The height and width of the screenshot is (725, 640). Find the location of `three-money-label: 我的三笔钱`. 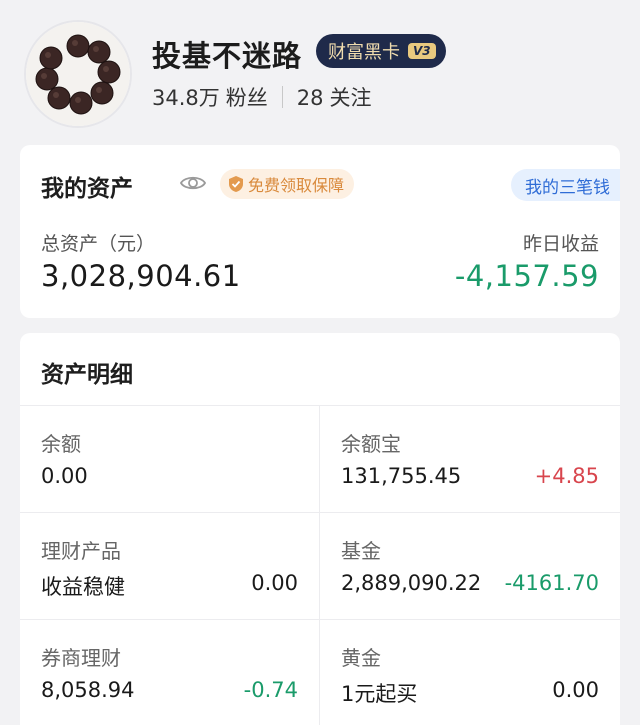

three-money-label: 我的三笔钱 is located at coordinates (567, 187).